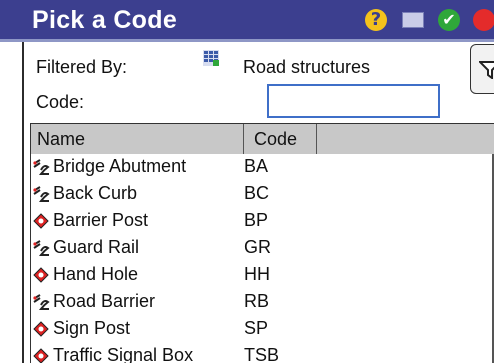 This screenshot has height=363, width=494. I want to click on list-item-code: TSB, so click(262, 354).